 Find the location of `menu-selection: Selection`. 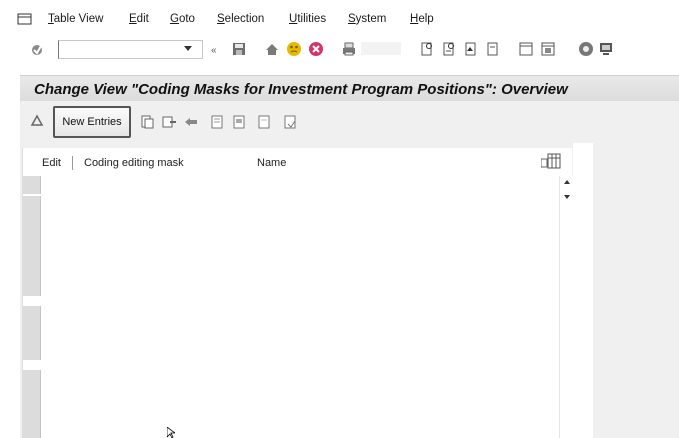

menu-selection: Selection is located at coordinates (240, 19).